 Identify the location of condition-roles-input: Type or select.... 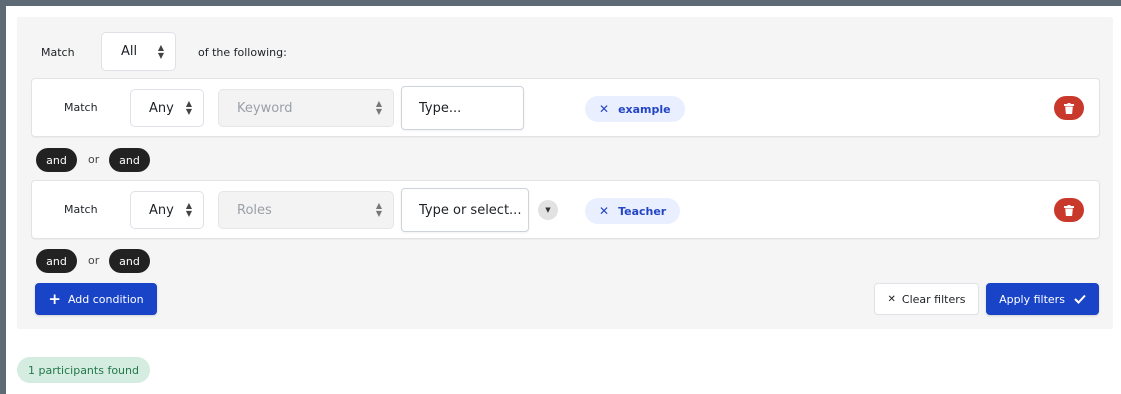
(465, 210).